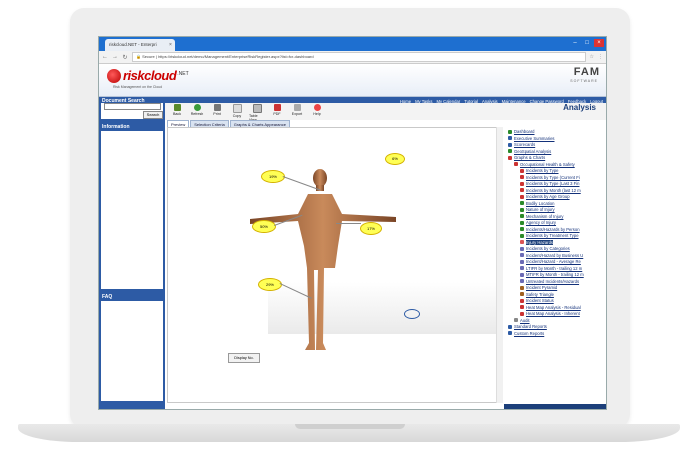  What do you see at coordinates (138, 87) in the screenshot?
I see `logo-tagline: Risk Management on the Cloud` at bounding box center [138, 87].